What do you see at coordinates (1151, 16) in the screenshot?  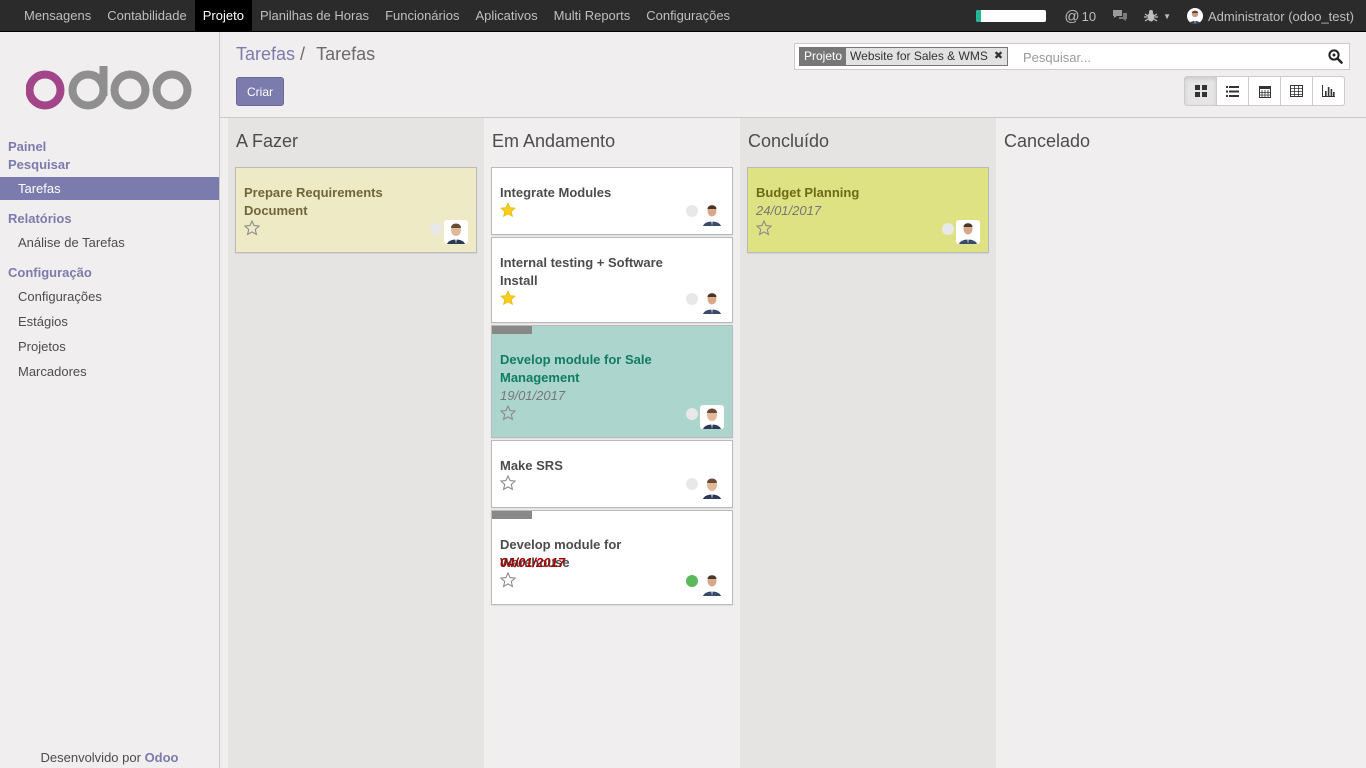 I see `bug-icon` at bounding box center [1151, 16].